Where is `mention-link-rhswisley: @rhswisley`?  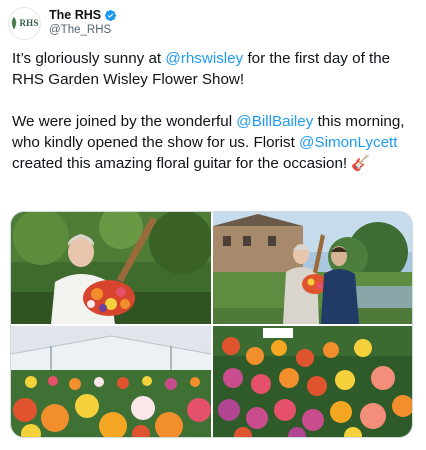
mention-link-rhswisley: @rhswisley is located at coordinates (204, 58).